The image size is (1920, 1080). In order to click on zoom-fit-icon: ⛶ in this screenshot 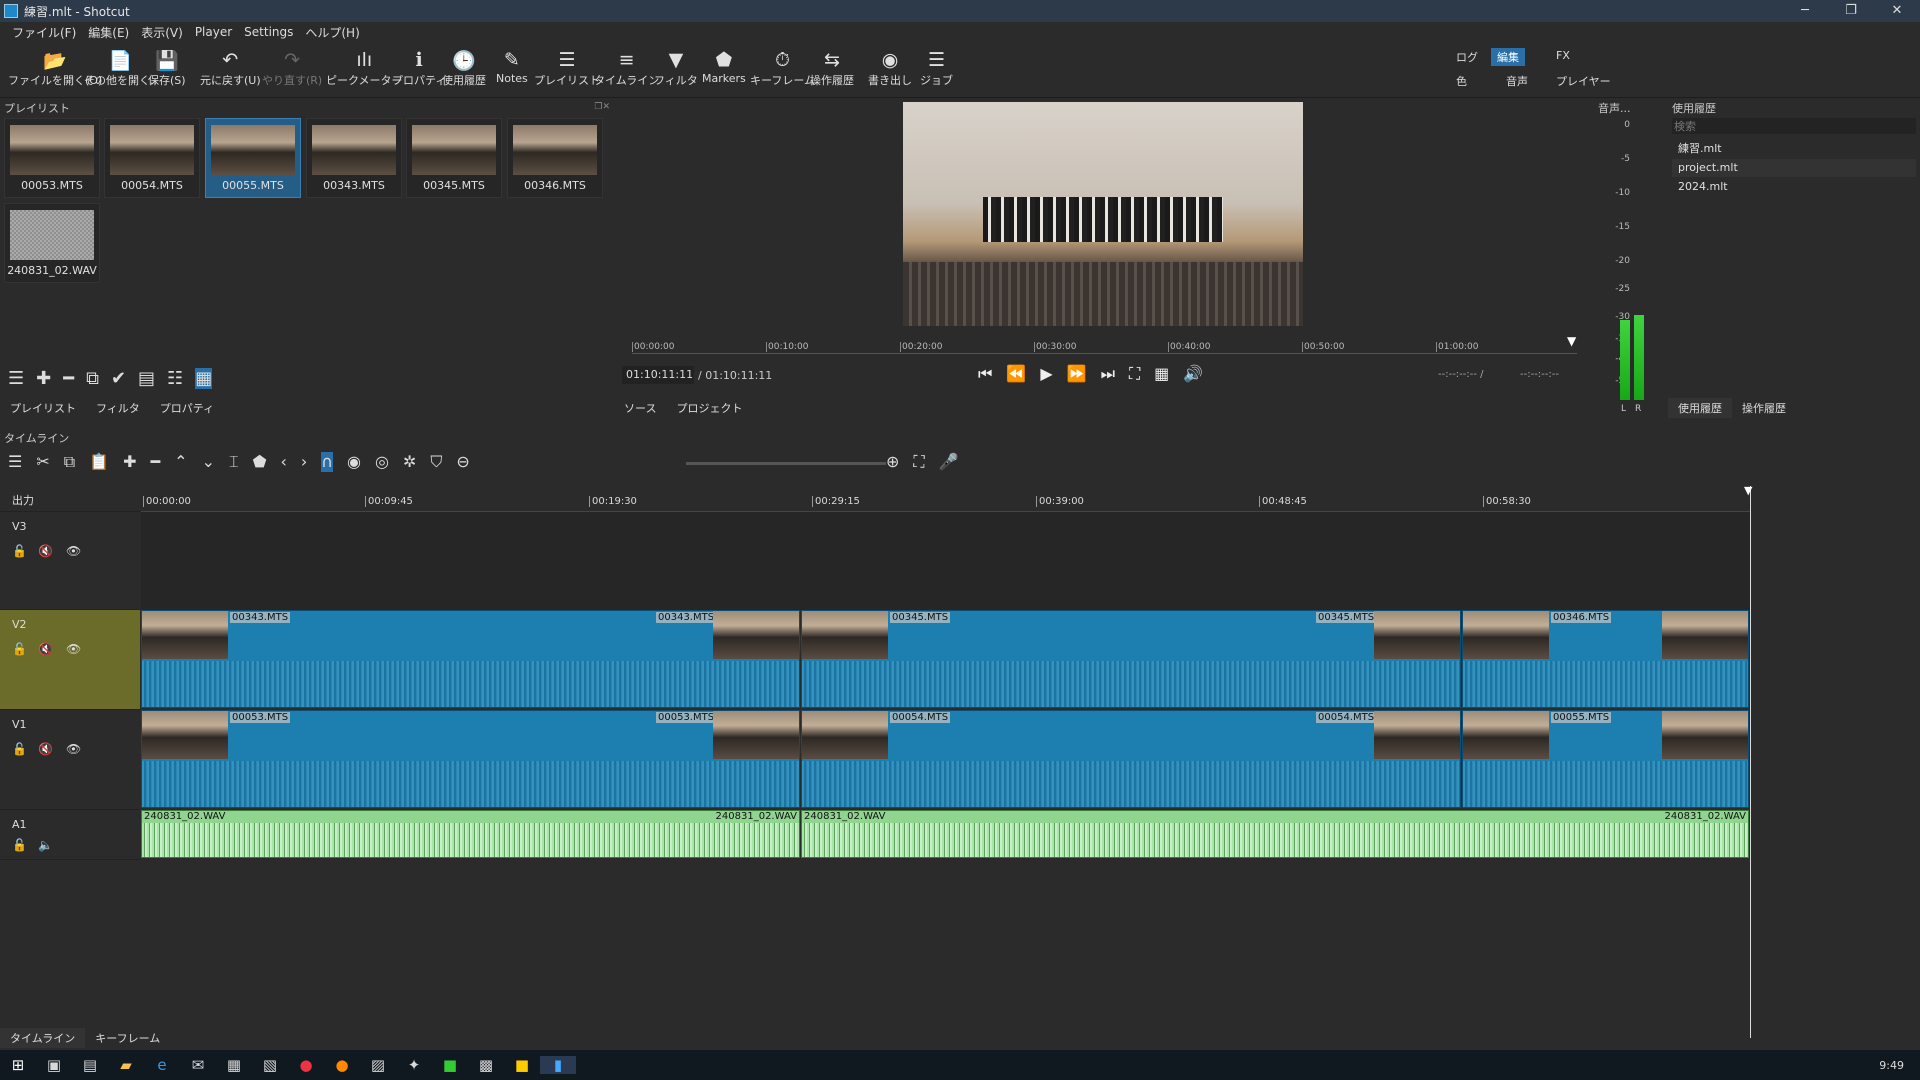, I will do `click(1134, 374)`.